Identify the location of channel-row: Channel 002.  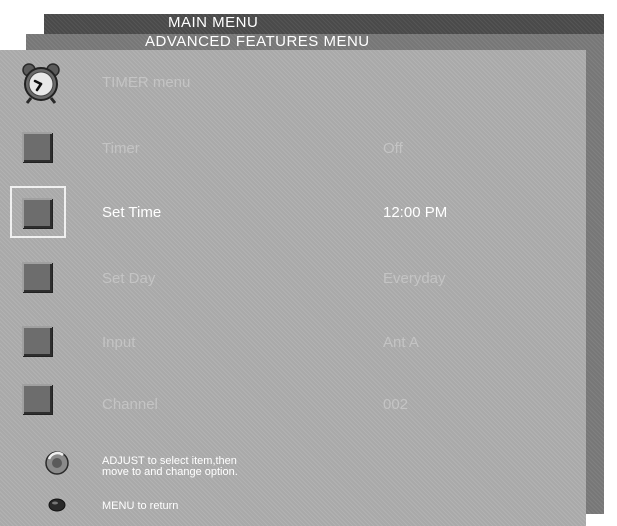
(293, 401).